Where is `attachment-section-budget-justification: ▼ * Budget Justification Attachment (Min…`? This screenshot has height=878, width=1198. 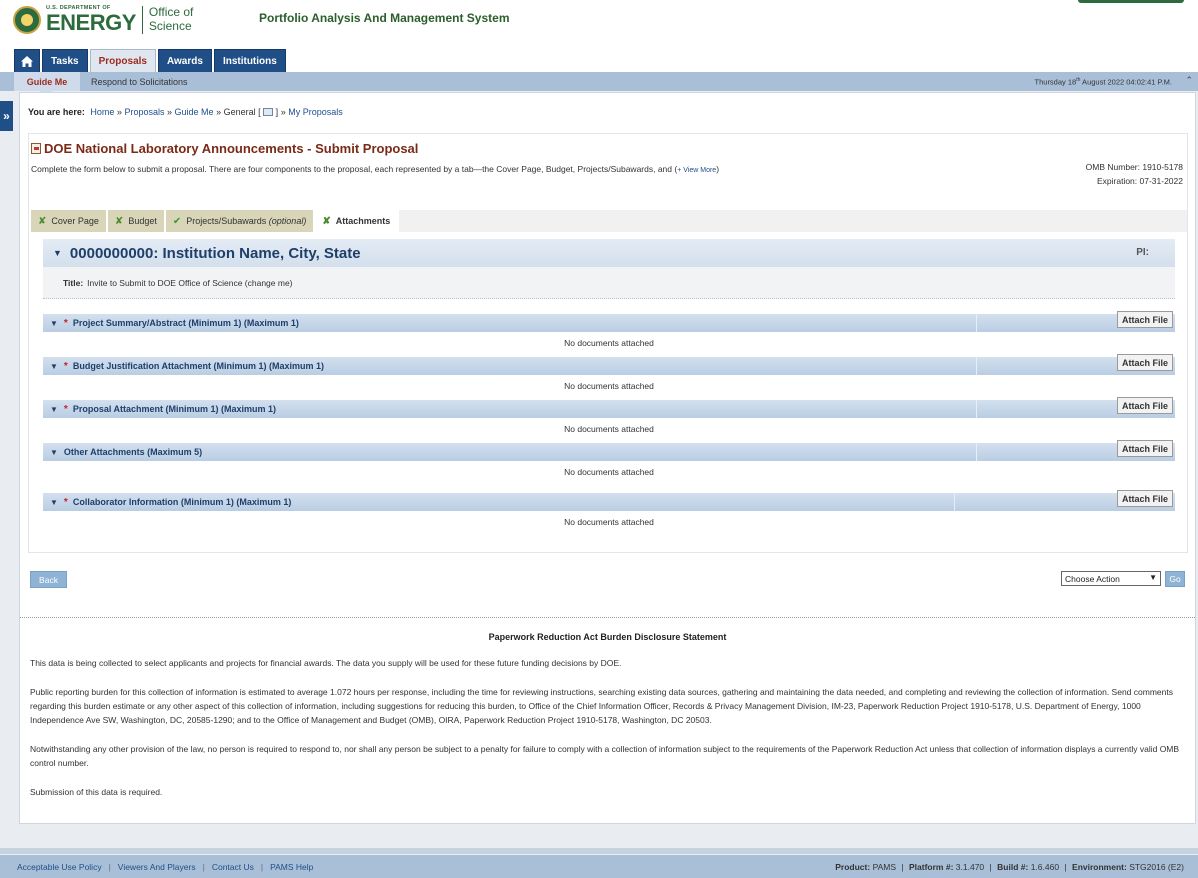 attachment-section-budget-justification: ▼ * Budget Justification Attachment (Min… is located at coordinates (609, 375).